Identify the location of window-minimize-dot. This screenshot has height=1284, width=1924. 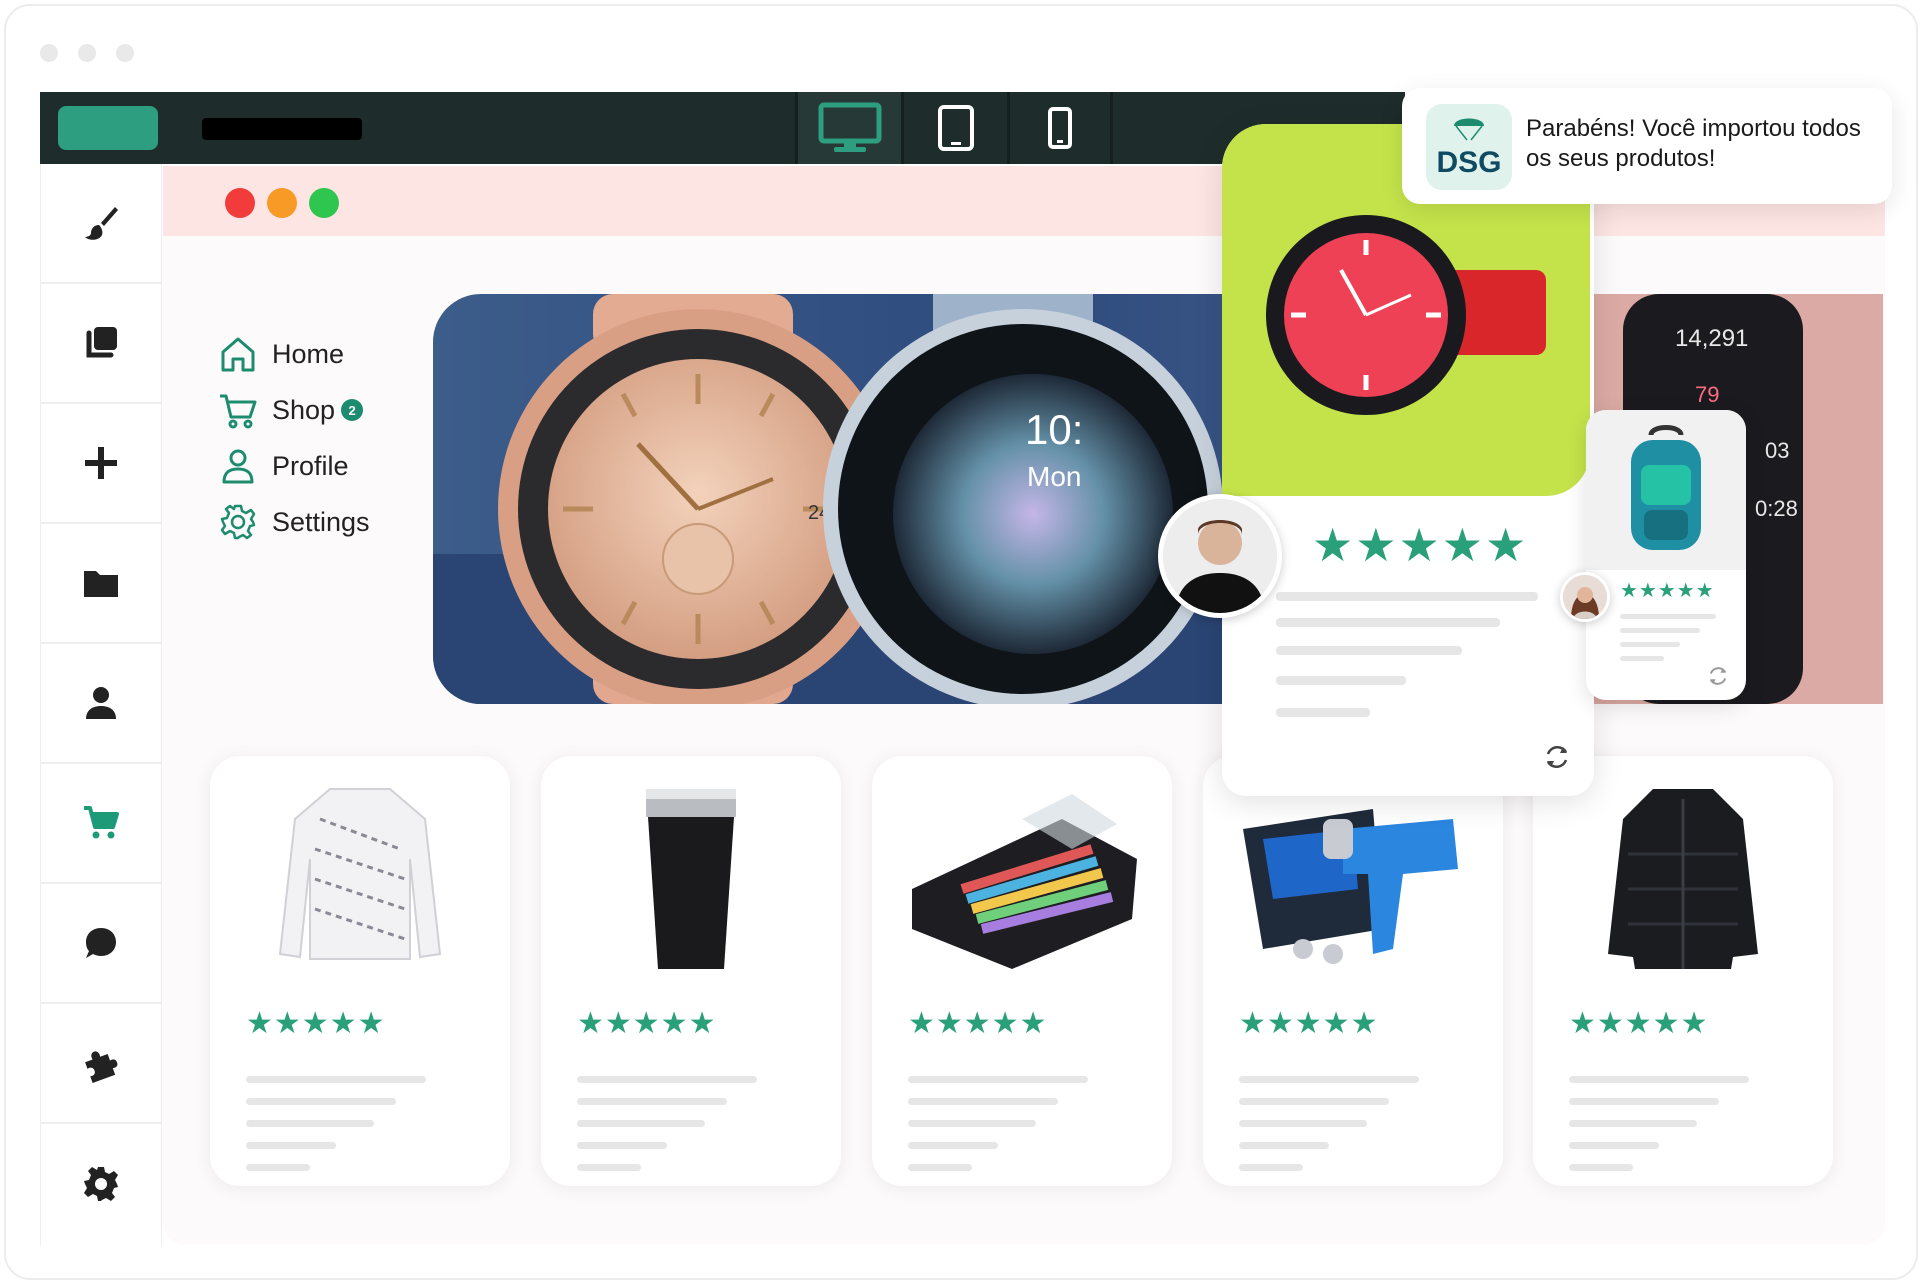
(282, 203).